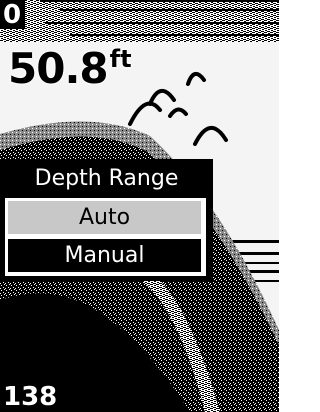 This screenshot has height=412, width=320. What do you see at coordinates (58, 68) in the screenshot?
I see `depth-value: 50.8` at bounding box center [58, 68].